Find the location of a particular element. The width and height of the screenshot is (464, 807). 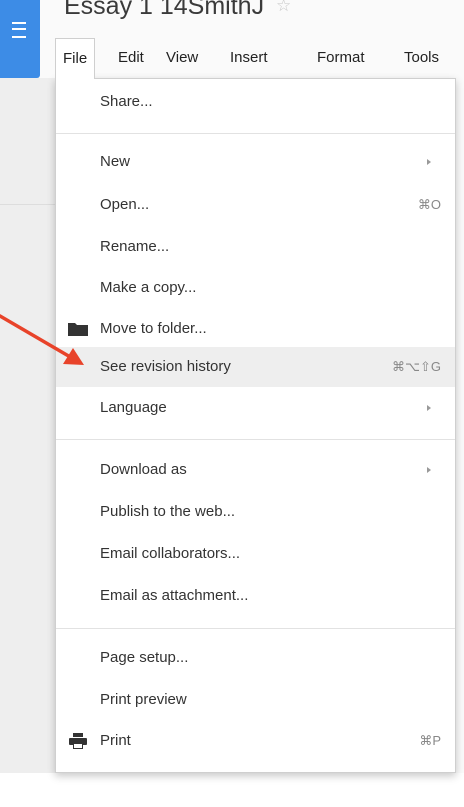

menu-view: View is located at coordinates (182, 58).